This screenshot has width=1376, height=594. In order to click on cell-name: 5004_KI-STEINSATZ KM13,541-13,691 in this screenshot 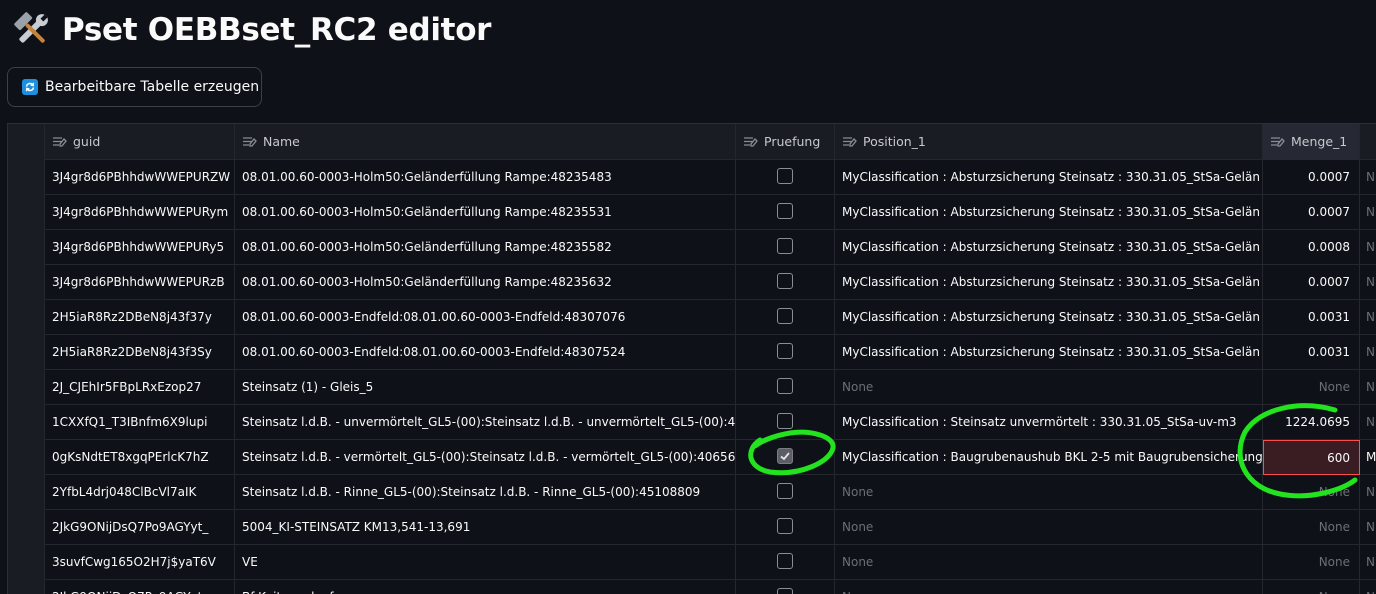, I will do `click(485, 527)`.